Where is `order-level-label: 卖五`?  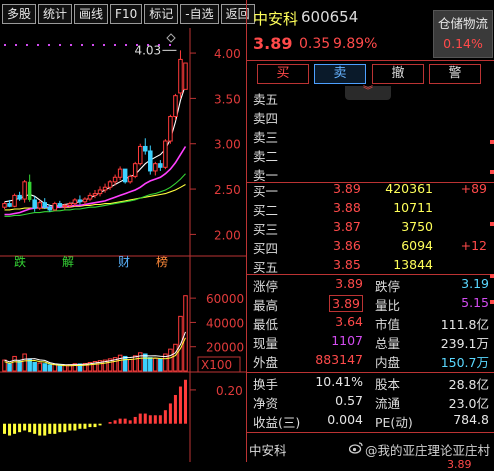
order-level-label: 卖五 is located at coordinates (266, 99).